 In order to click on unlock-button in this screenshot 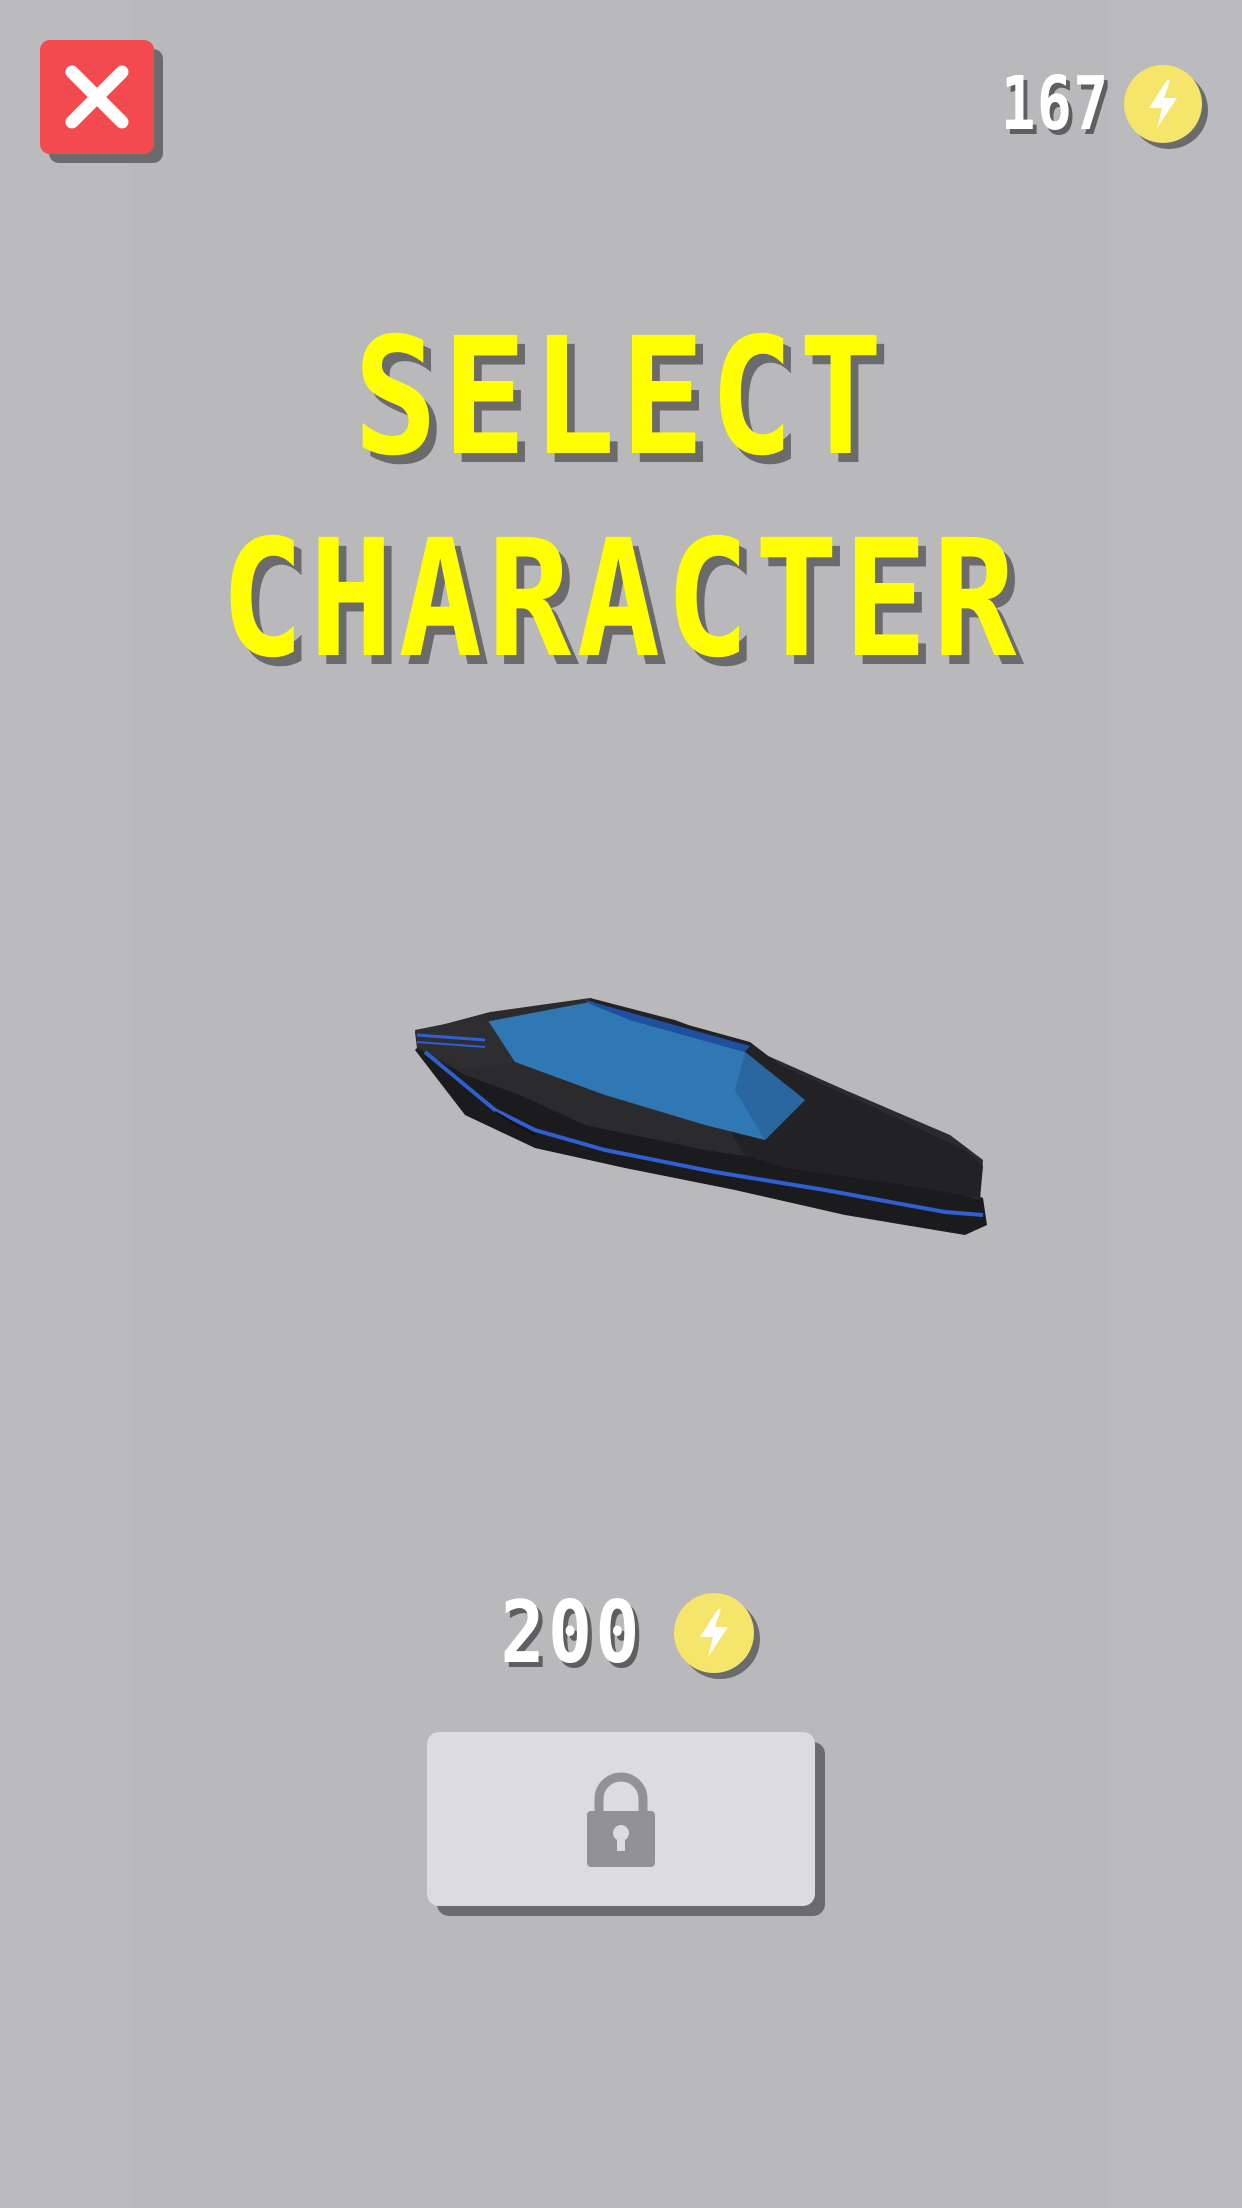, I will do `click(621, 1819)`.